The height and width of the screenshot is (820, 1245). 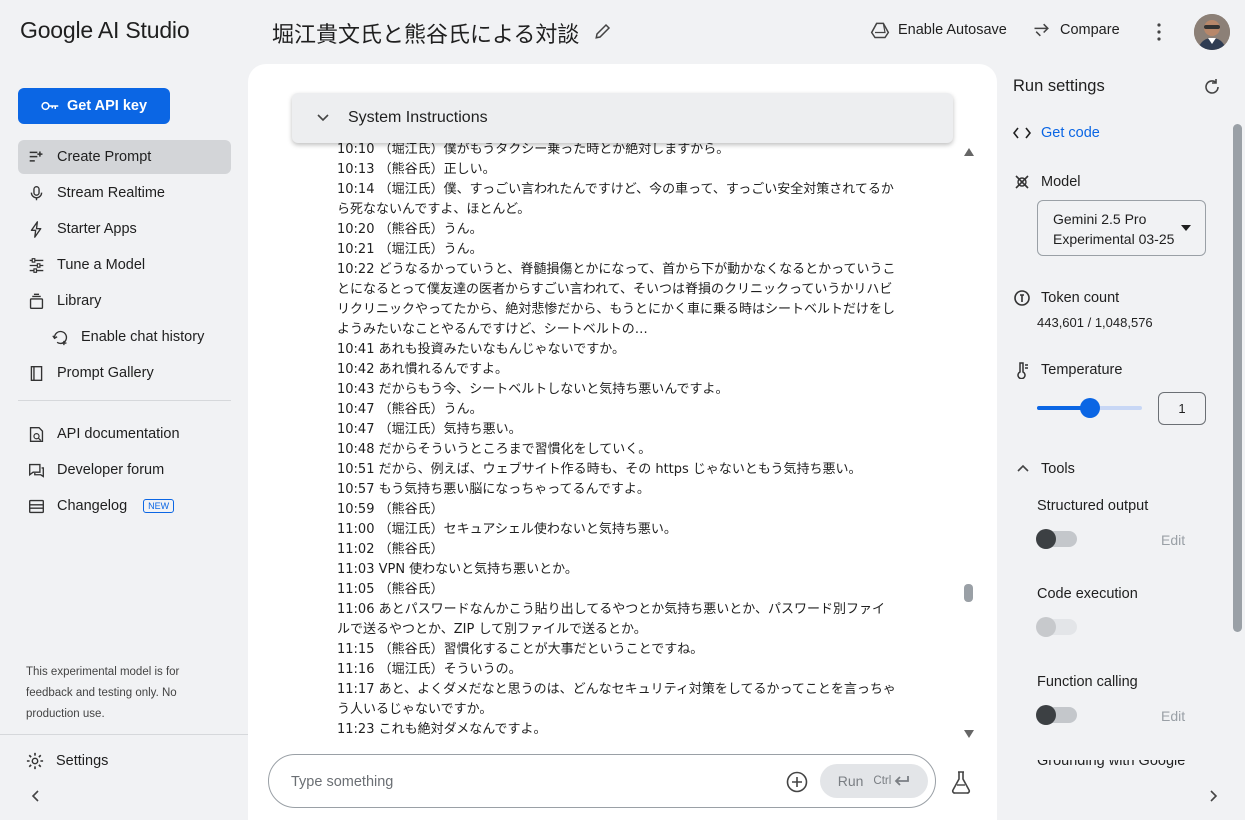 What do you see at coordinates (1182, 408) in the screenshot?
I see `temperature-input: 1` at bounding box center [1182, 408].